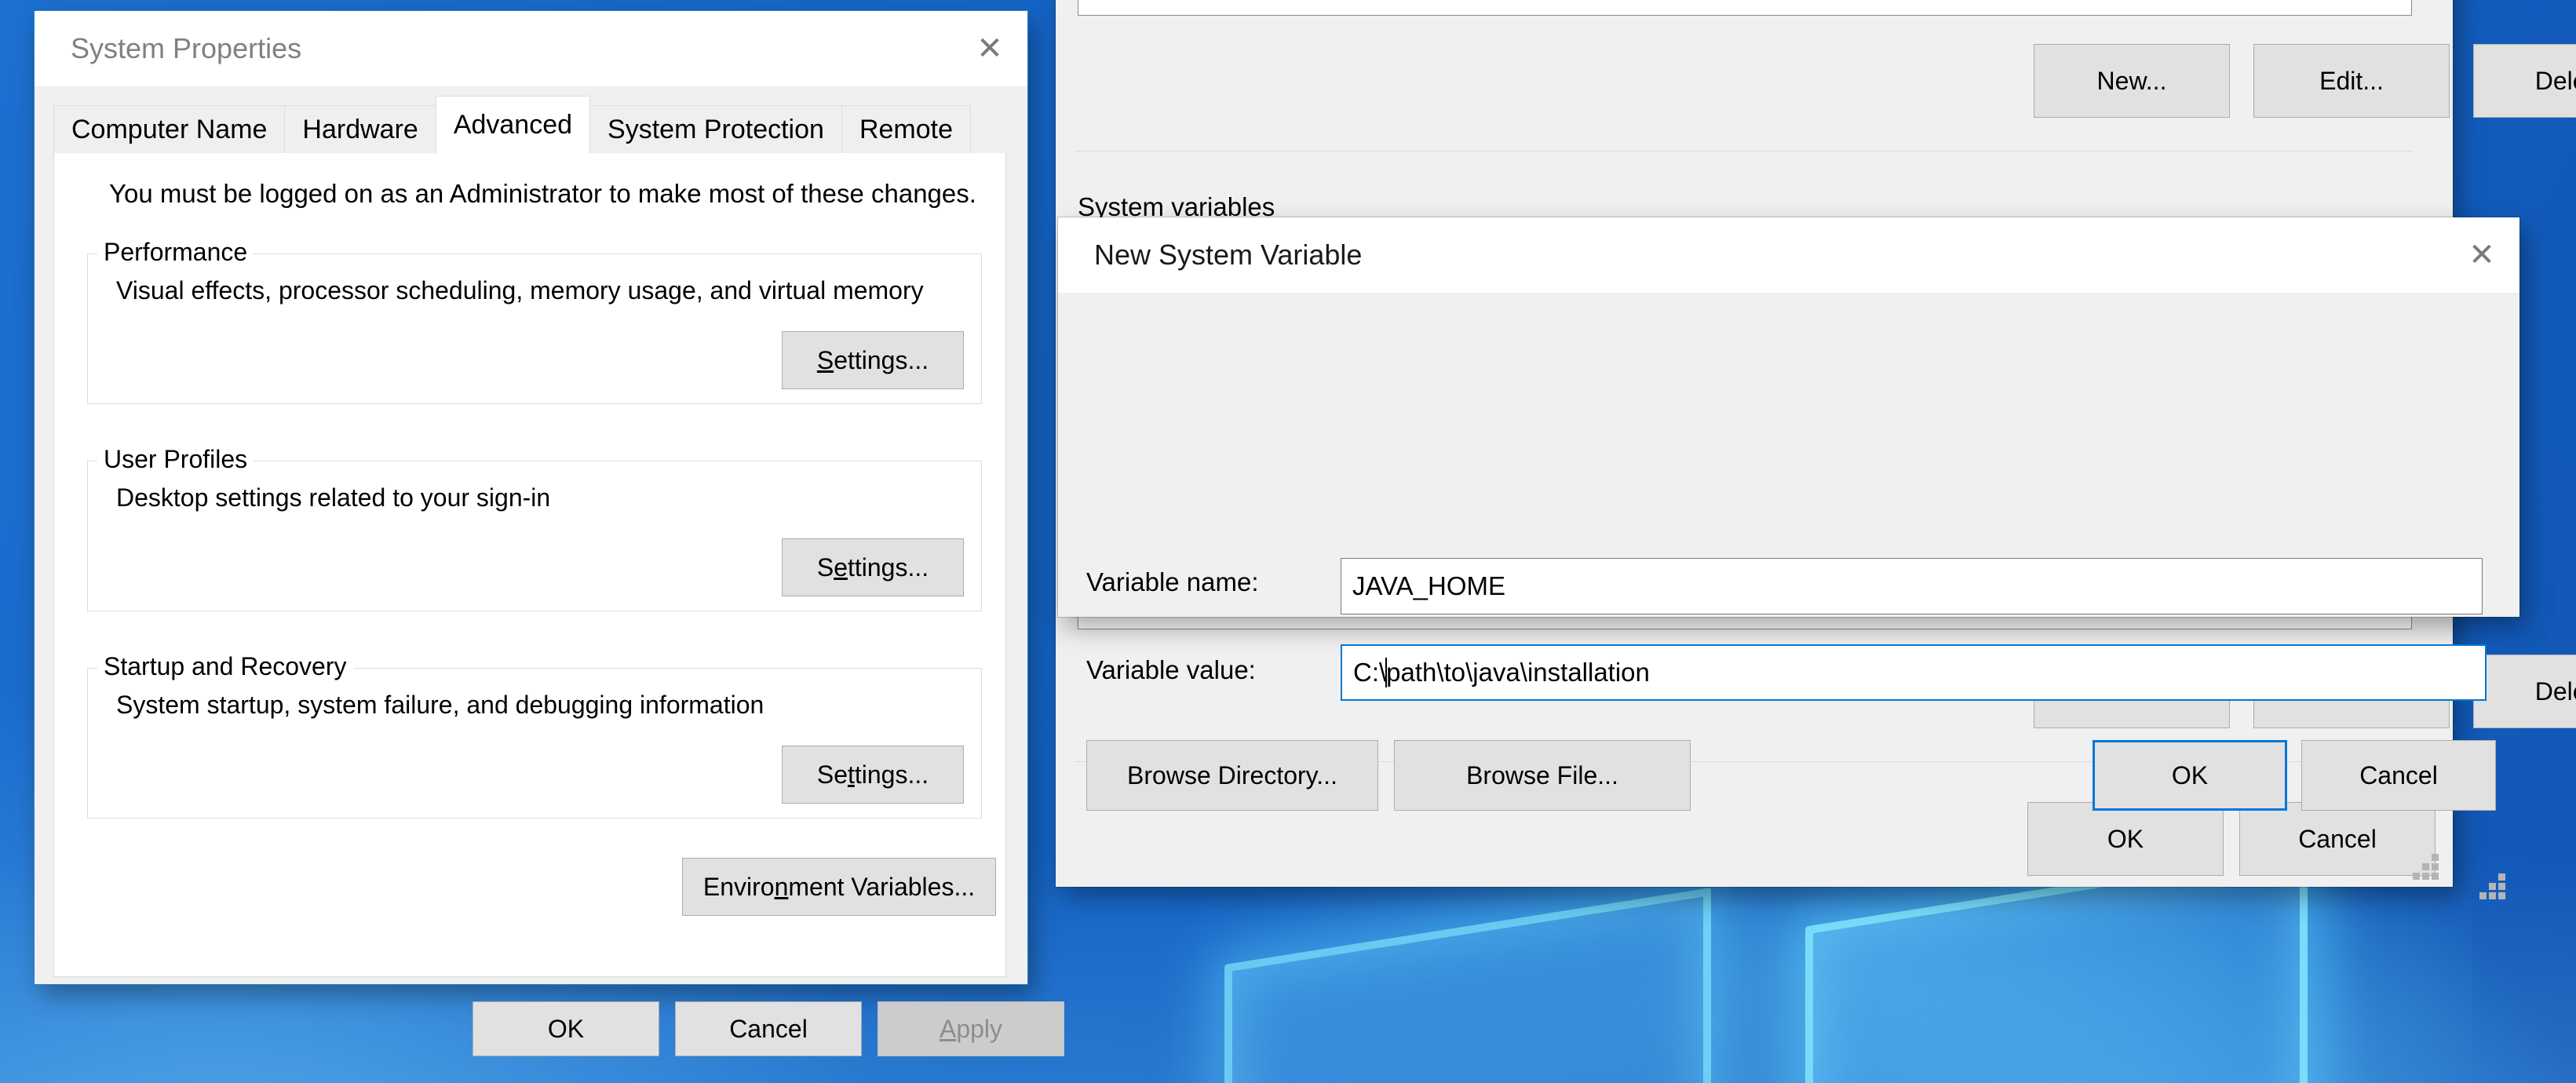 This screenshot has height=1083, width=2576. What do you see at coordinates (781, 887) in the screenshot?
I see `env-btn-accel: n` at bounding box center [781, 887].